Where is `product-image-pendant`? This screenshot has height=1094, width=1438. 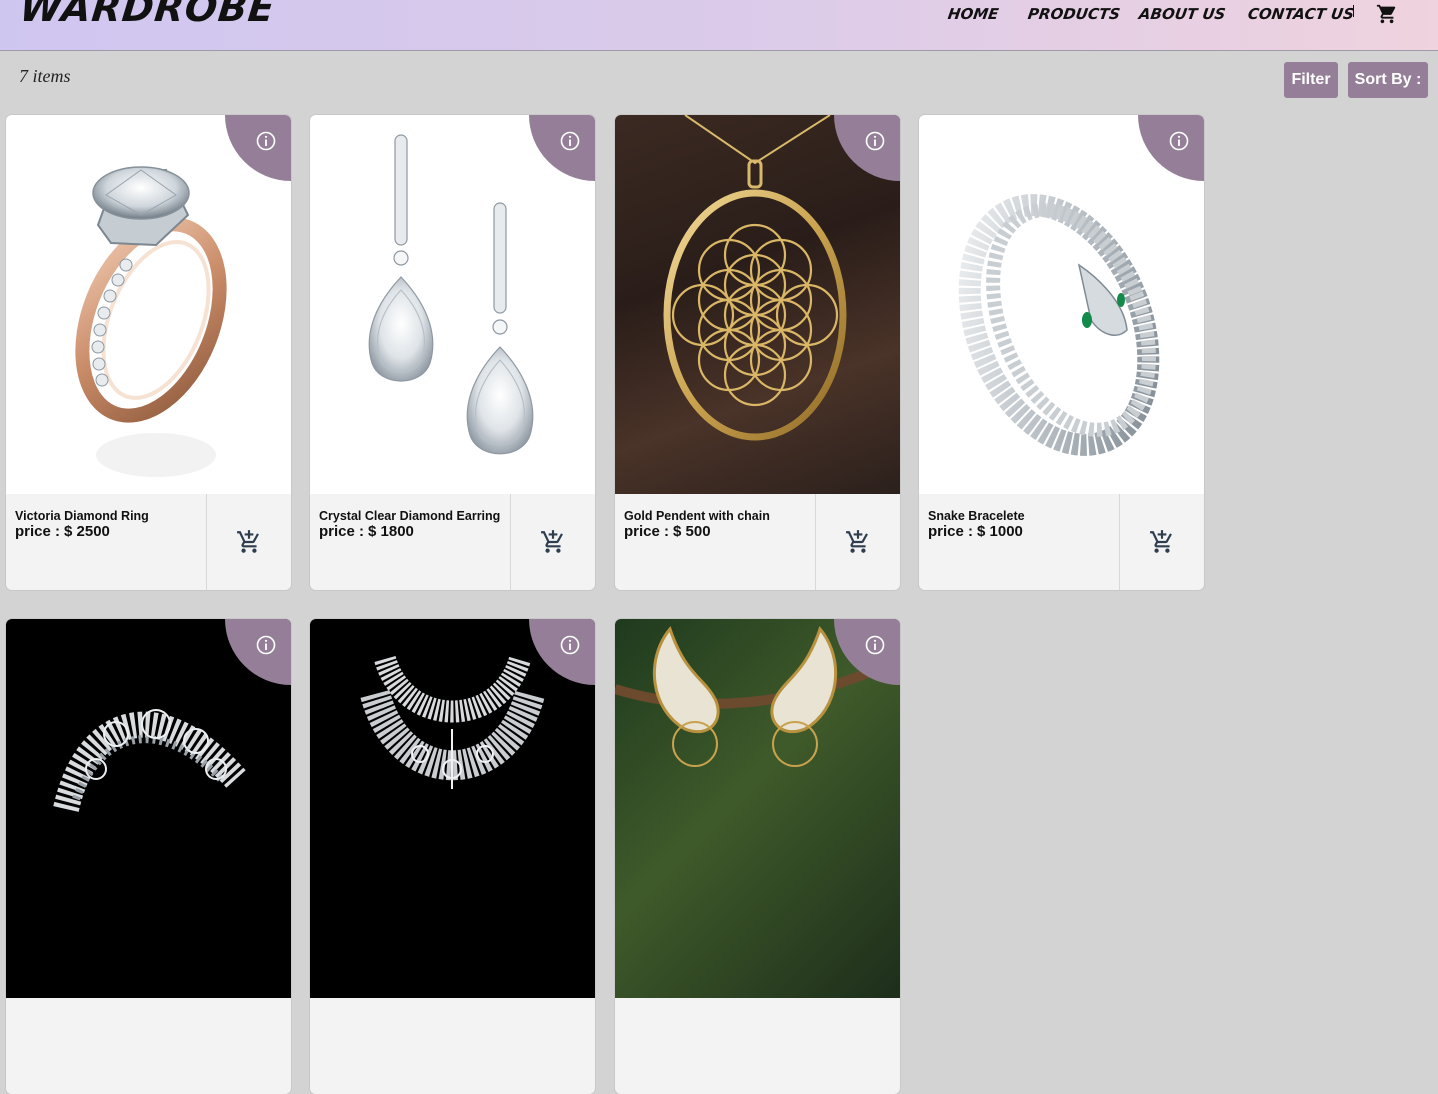 product-image-pendant is located at coordinates (757, 304).